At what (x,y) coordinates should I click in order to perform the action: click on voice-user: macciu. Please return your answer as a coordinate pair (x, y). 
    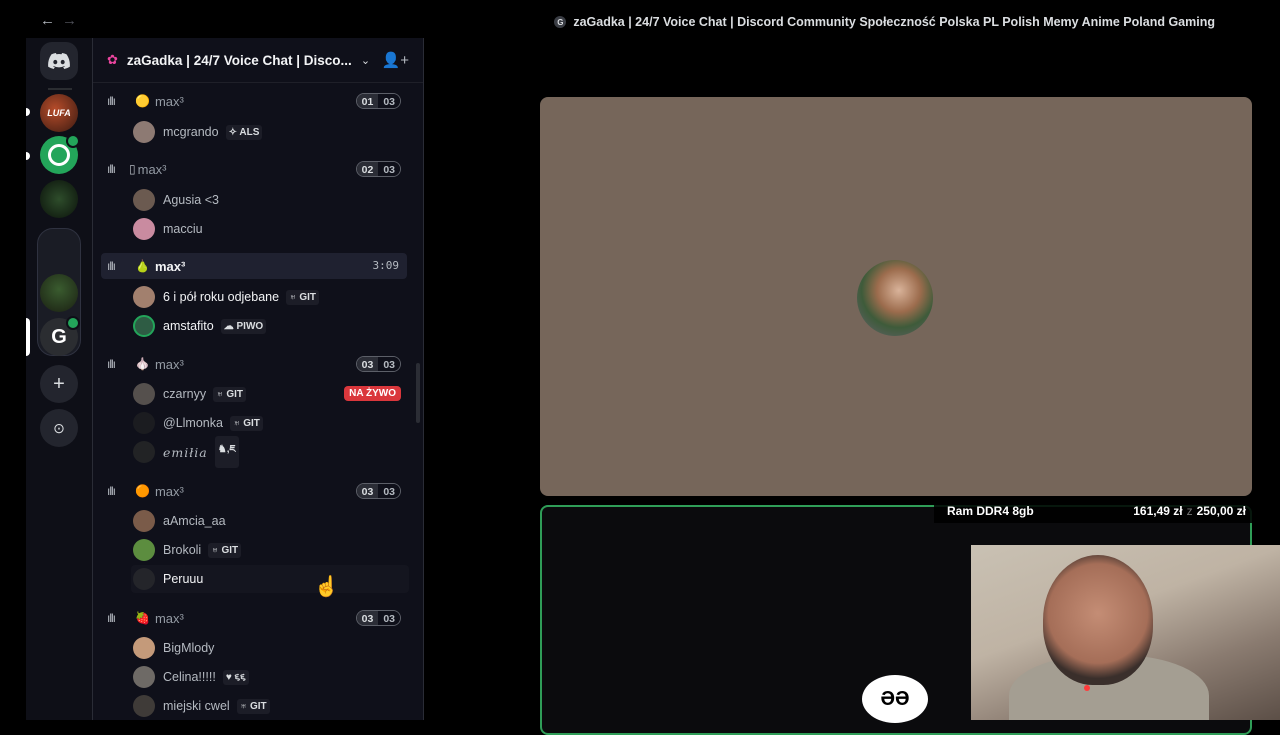
    Looking at the image, I should click on (270, 229).